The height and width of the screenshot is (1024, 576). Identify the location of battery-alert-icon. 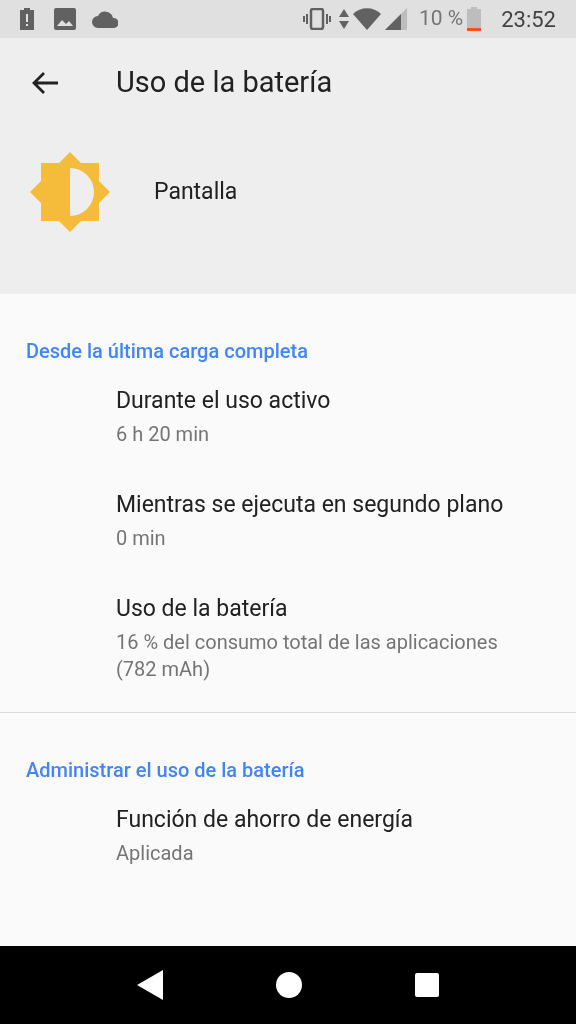
(27, 19).